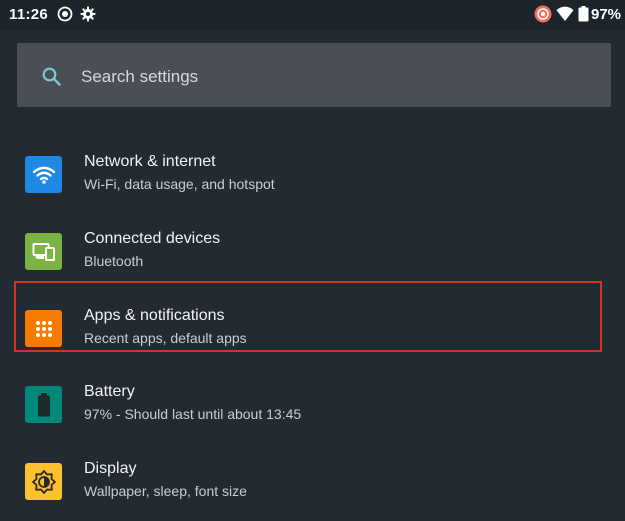  Describe the element at coordinates (314, 75) in the screenshot. I see `search-bar: Search settings` at that location.